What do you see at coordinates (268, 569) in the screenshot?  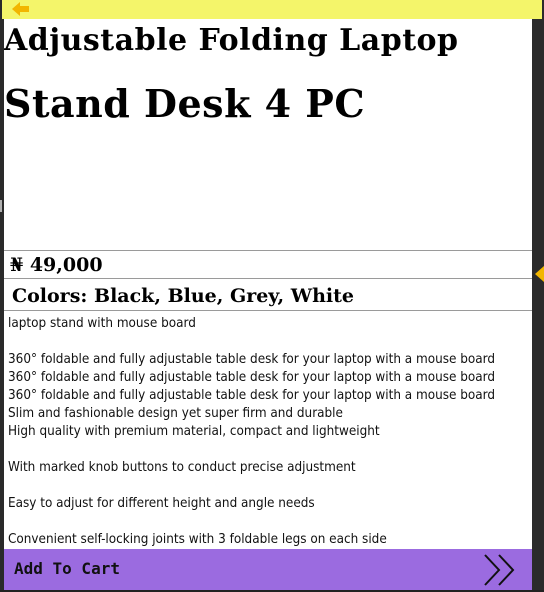 I see `add-to-cart-button: Add To Cart` at bounding box center [268, 569].